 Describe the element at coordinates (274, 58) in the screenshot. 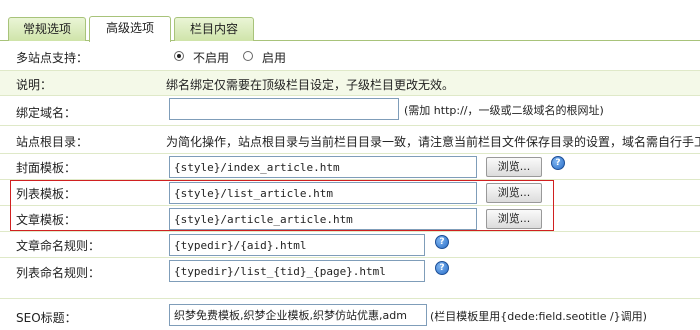

I see `multisite-enable-label: 启用` at that location.